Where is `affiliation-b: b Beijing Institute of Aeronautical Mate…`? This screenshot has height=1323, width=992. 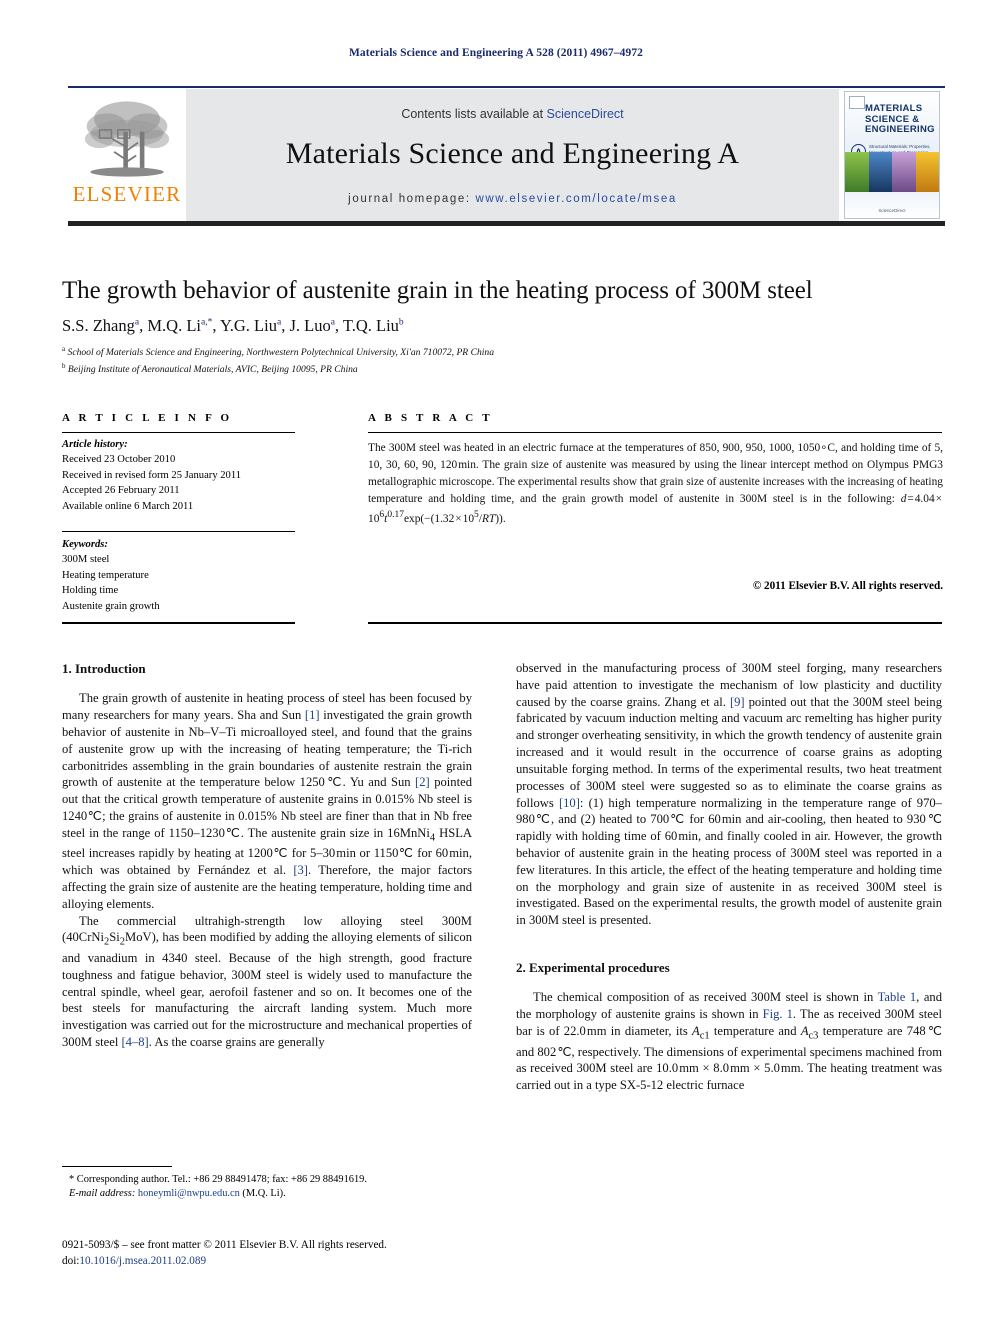
affiliation-b: b Beijing Institute of Aeronautical Mate… is located at coordinates (210, 368).